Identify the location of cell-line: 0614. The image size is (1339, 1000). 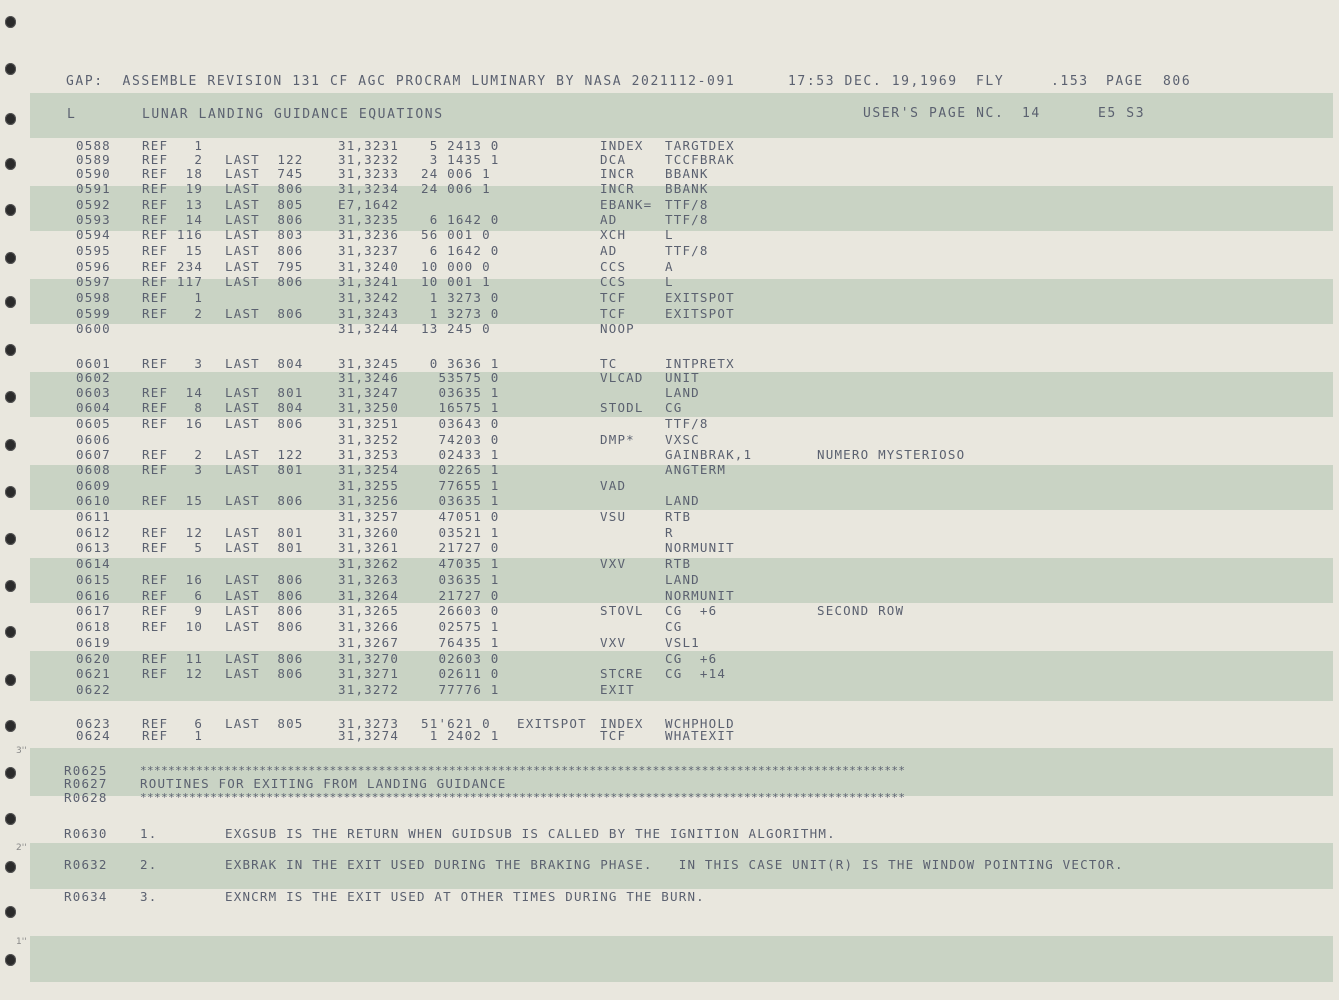
(93, 563).